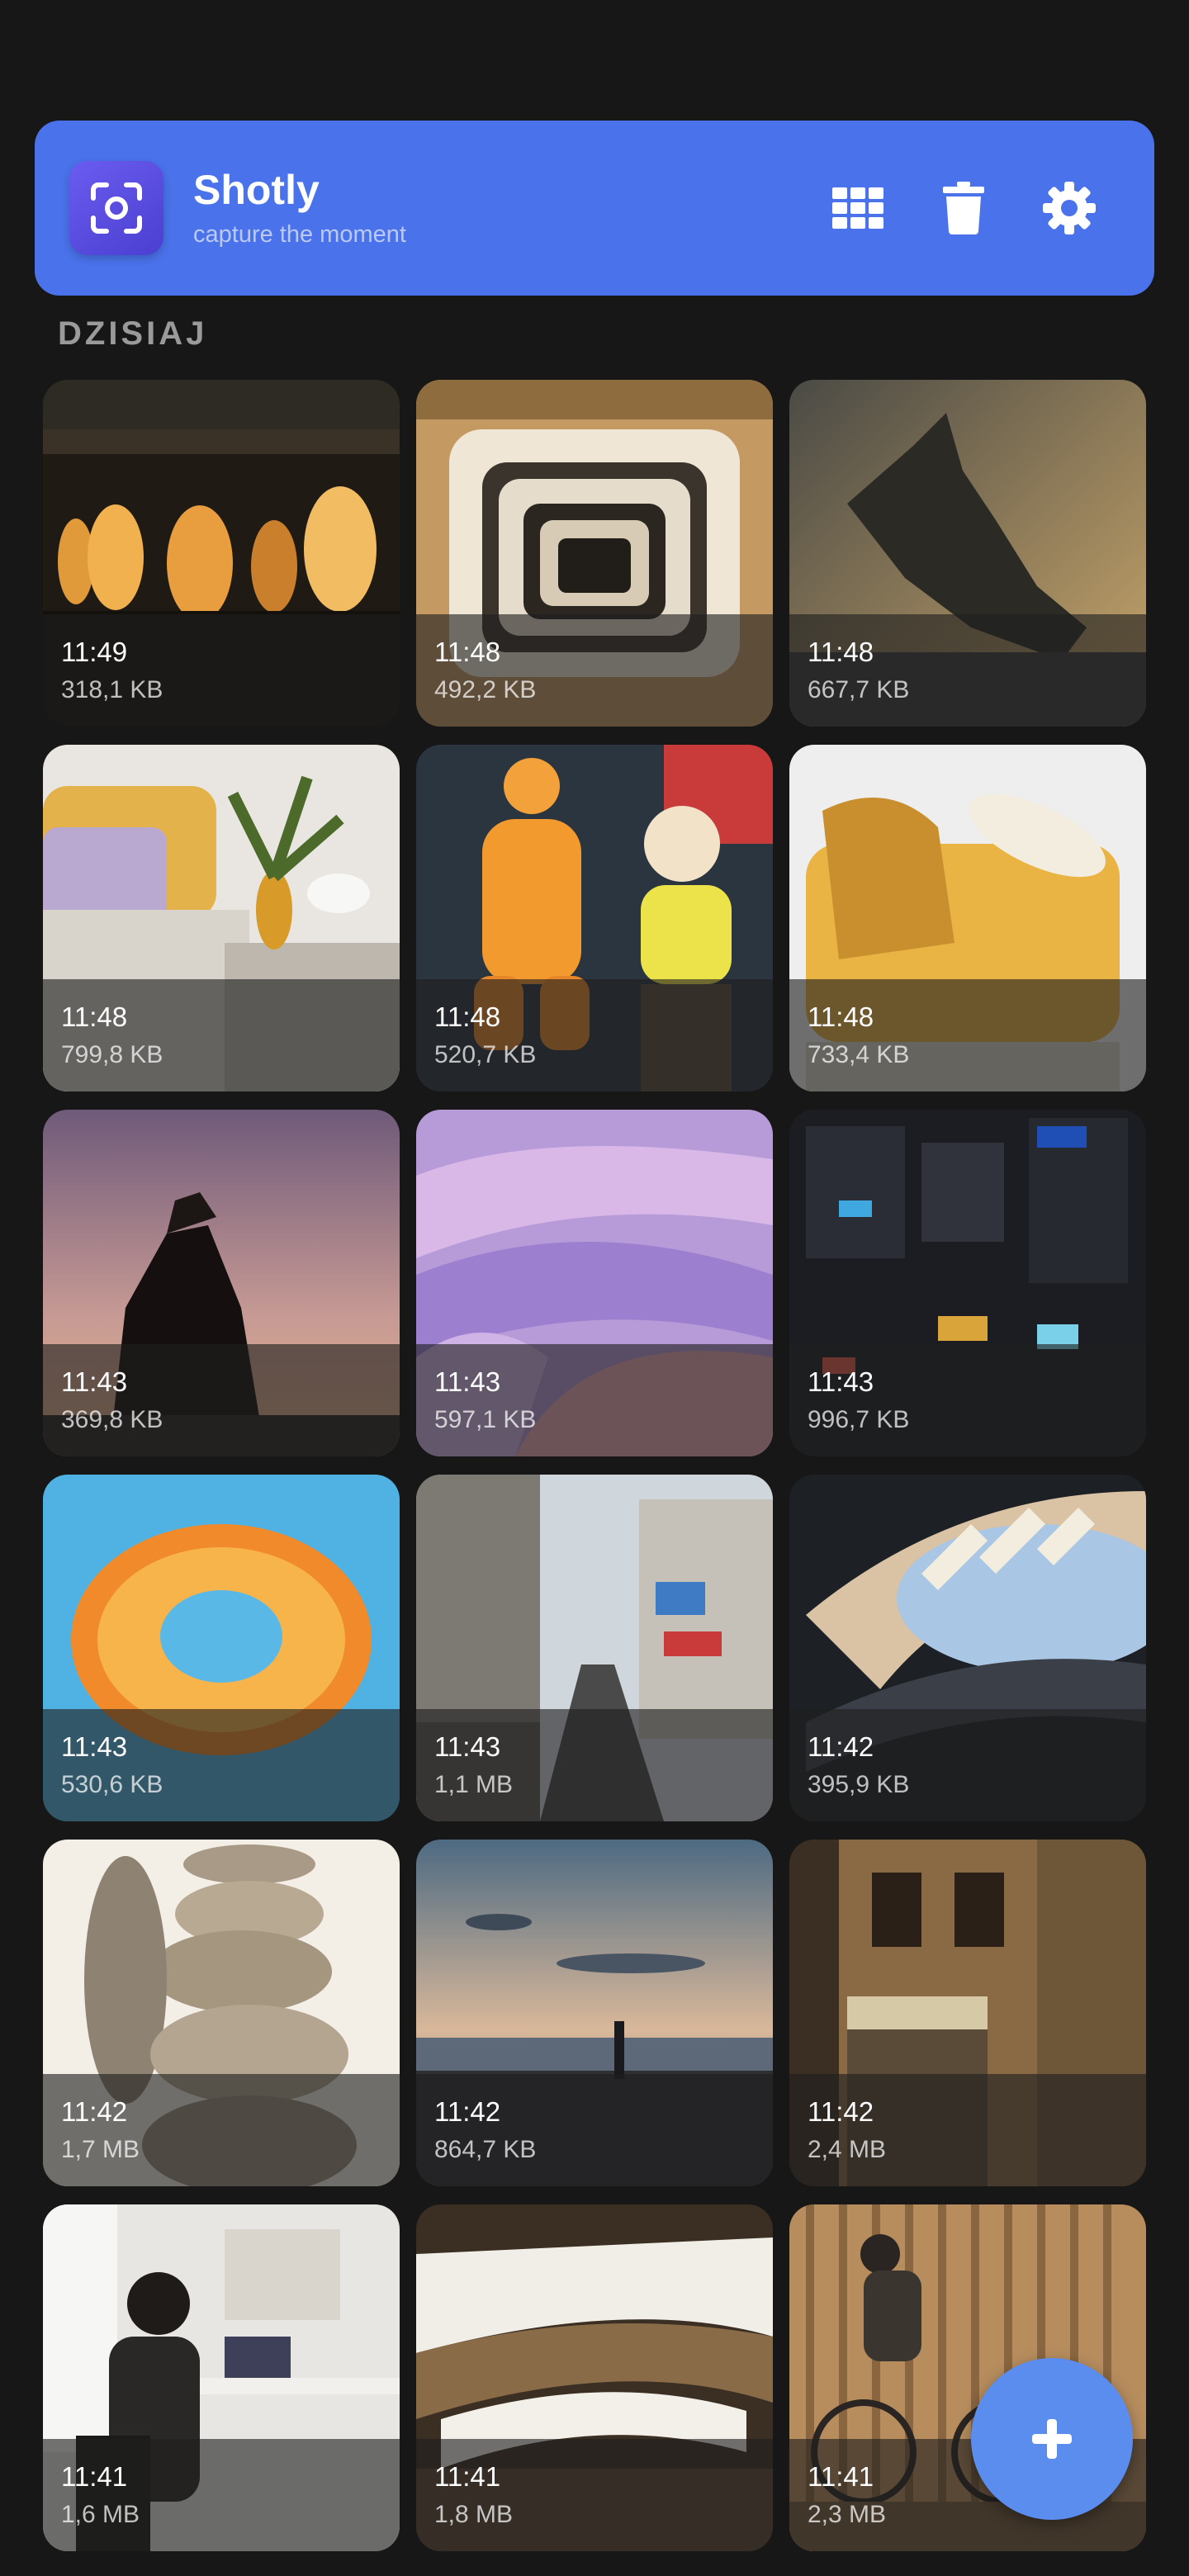  Describe the element at coordinates (967, 2013) in the screenshot. I see `screenshot-tile: 11:42 2,4 MB` at that location.